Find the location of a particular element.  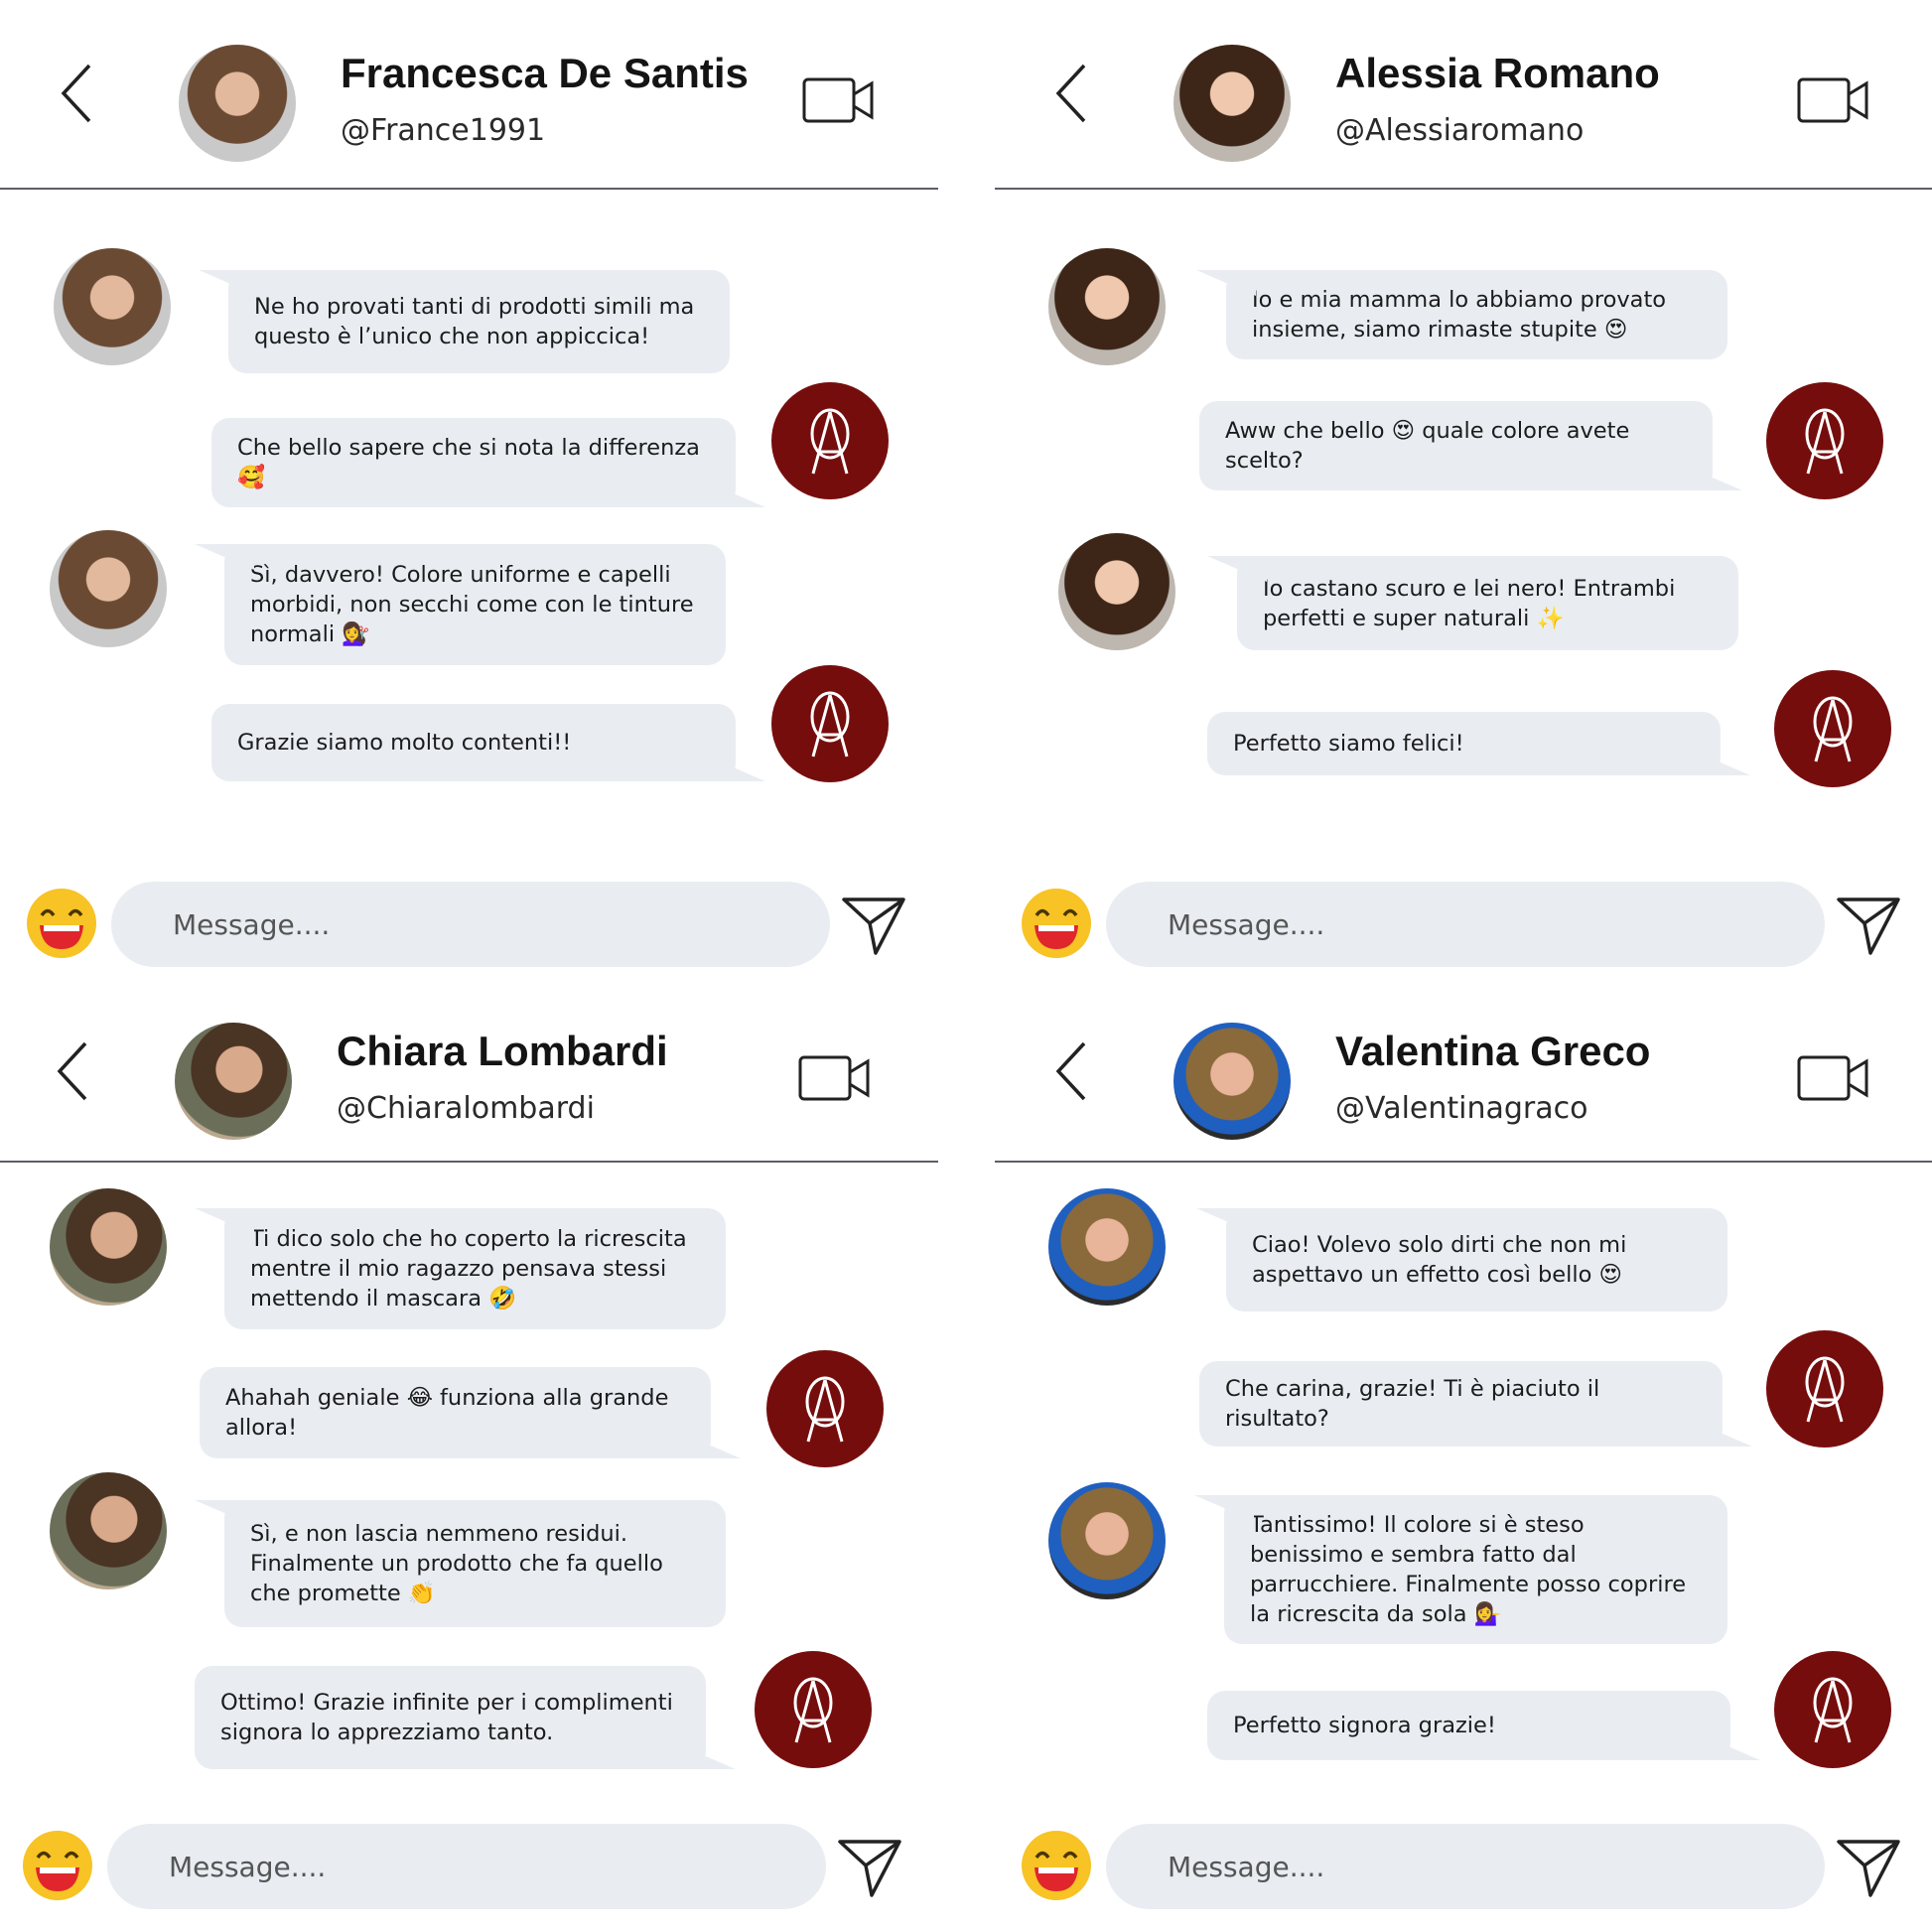

message-bubble-sent: Perfetto siamo felici! is located at coordinates (1464, 744).